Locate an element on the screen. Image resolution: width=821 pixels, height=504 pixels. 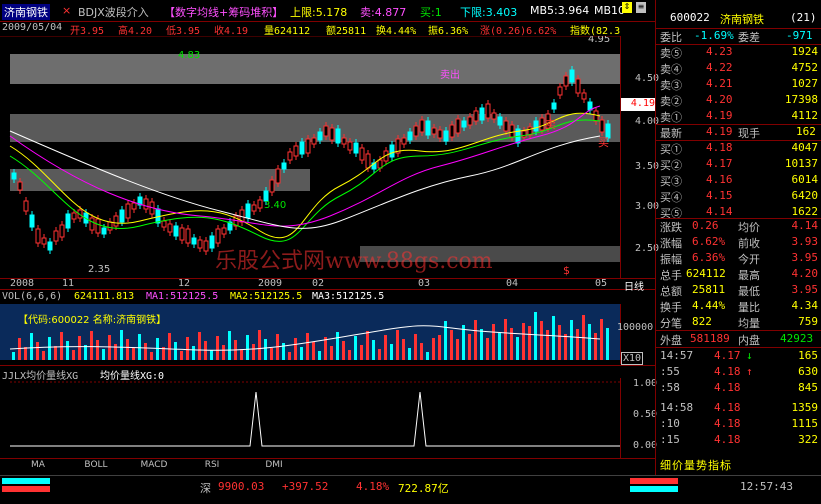
sell-level-row: 卖⑤ 4.23 1924 is located at coordinates (738, 52).